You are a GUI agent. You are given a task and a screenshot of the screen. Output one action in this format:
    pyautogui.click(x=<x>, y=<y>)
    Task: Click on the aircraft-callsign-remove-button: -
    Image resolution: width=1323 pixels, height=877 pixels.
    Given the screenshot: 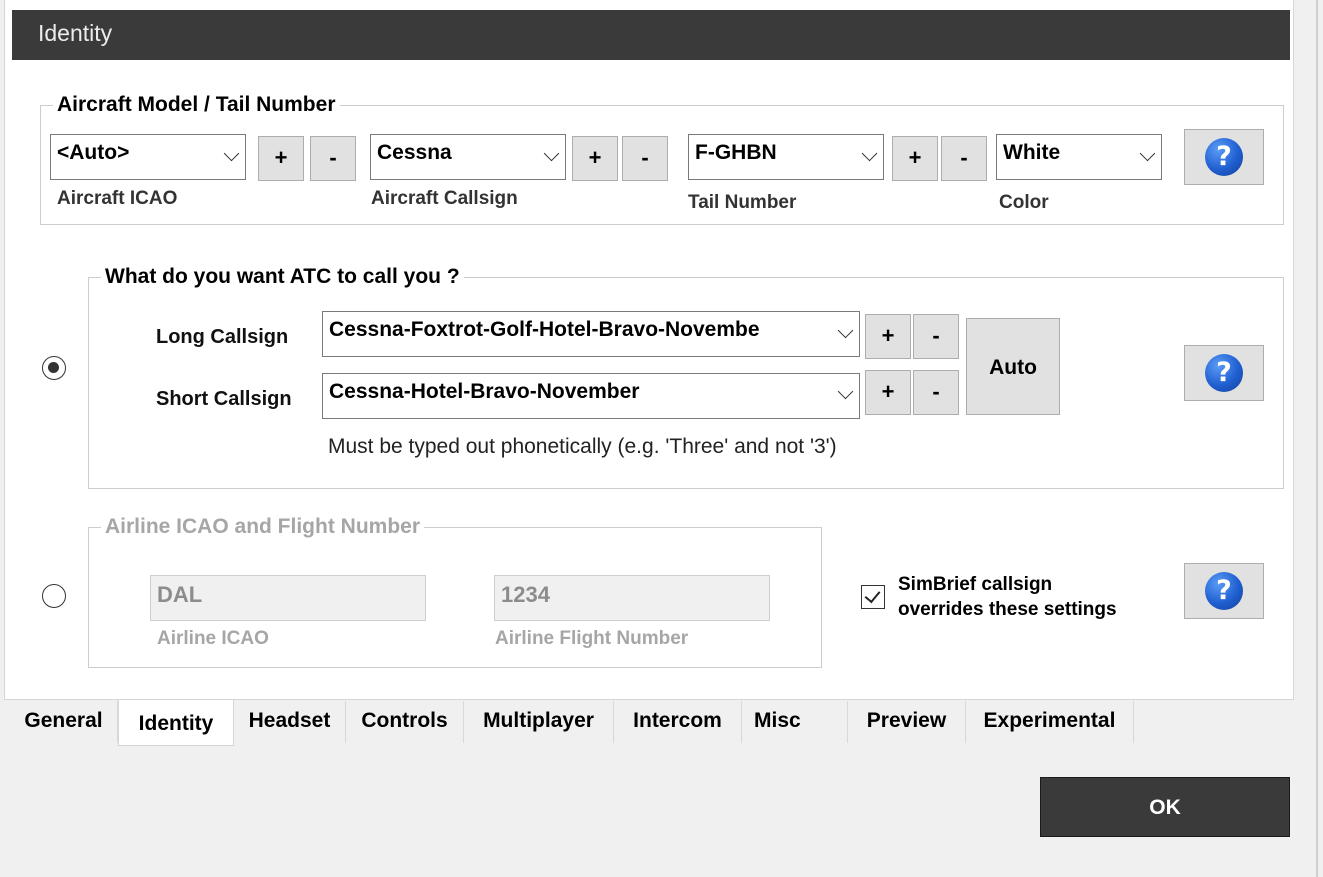 What is the action you would take?
    pyautogui.click(x=645, y=158)
    